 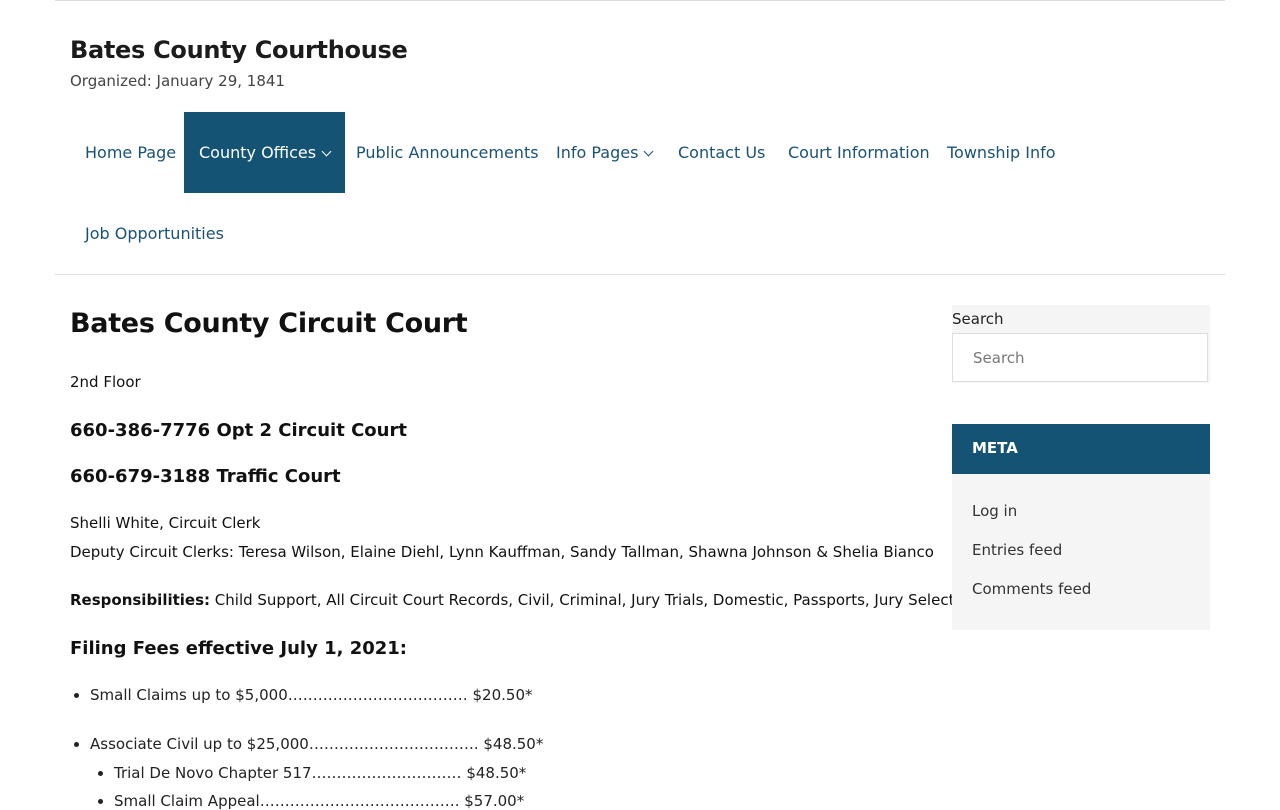 I want to click on nav-item-label: Township Info, so click(x=1001, y=152).